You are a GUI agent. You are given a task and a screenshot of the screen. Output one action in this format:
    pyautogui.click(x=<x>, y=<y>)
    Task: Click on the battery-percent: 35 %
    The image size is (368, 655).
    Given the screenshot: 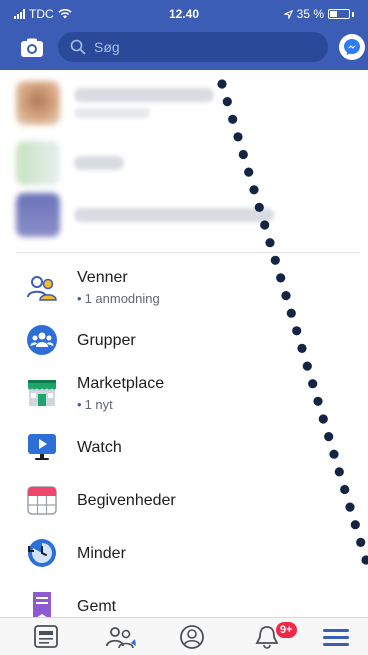 What is the action you would take?
    pyautogui.click(x=310, y=14)
    